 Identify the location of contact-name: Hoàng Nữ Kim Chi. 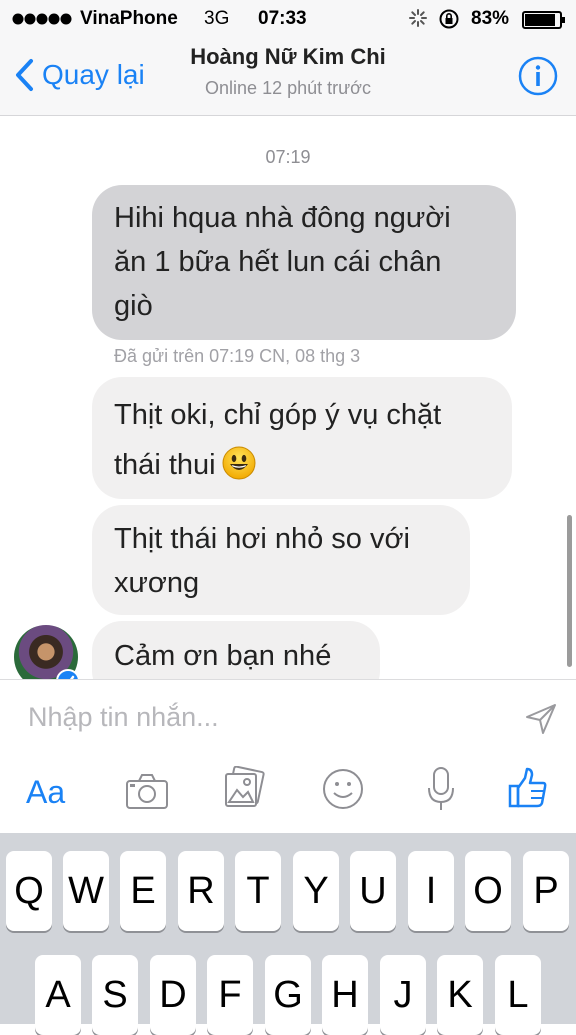
(288, 56).